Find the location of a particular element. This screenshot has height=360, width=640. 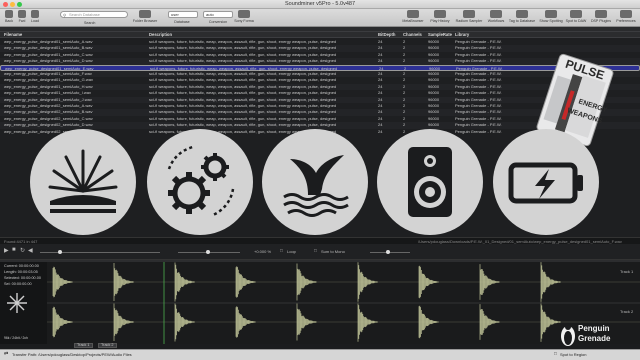

current-time: Current: 00:00:00.00 is located at coordinates (21, 266).